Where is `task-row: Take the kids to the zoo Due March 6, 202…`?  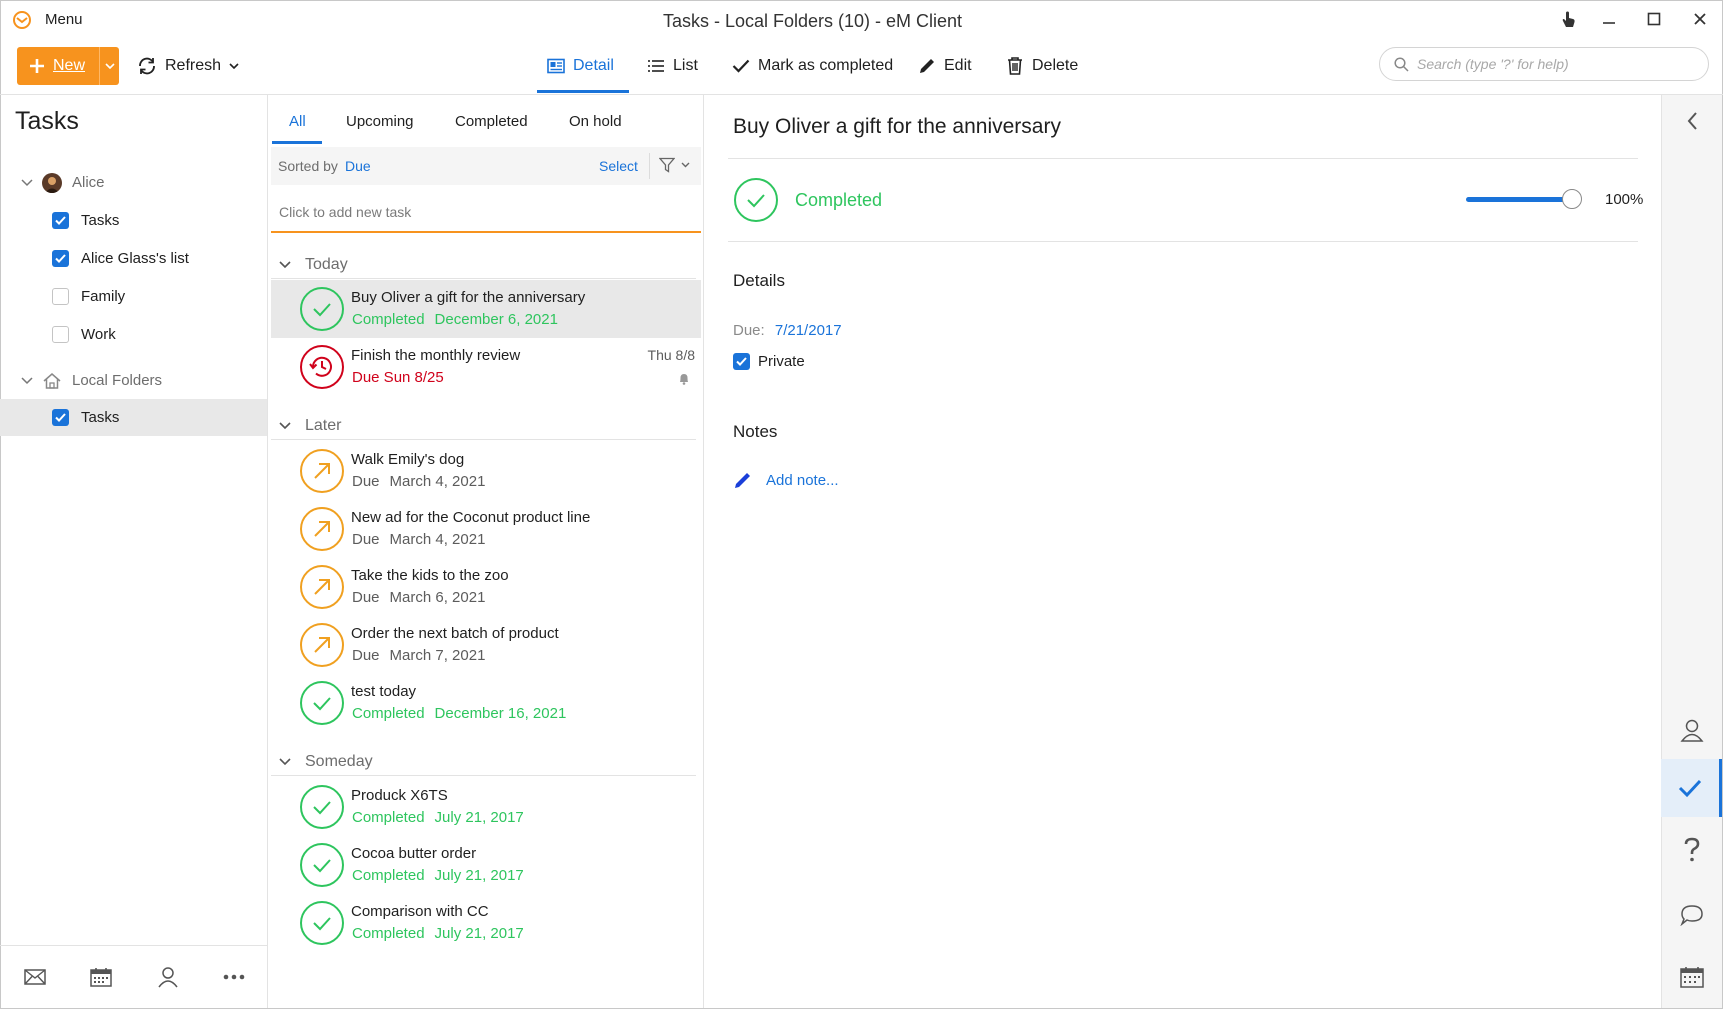 task-row: Take the kids to the zoo Due March 6, 202… is located at coordinates (486, 587).